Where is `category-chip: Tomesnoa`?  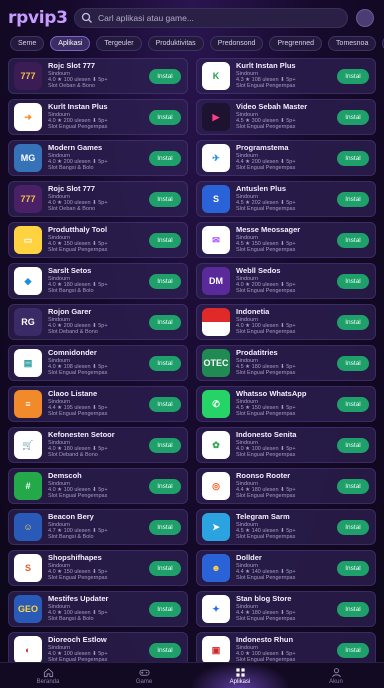
category-chip: Tomesnoa is located at coordinates (352, 43).